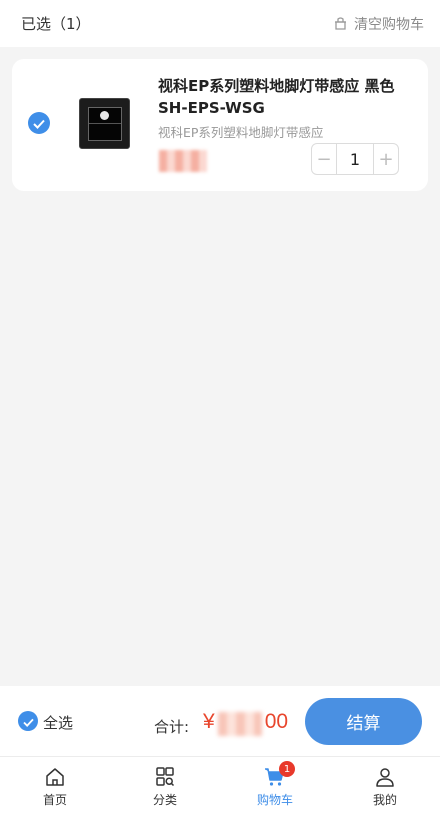  I want to click on tab-home: 首页, so click(55, 786).